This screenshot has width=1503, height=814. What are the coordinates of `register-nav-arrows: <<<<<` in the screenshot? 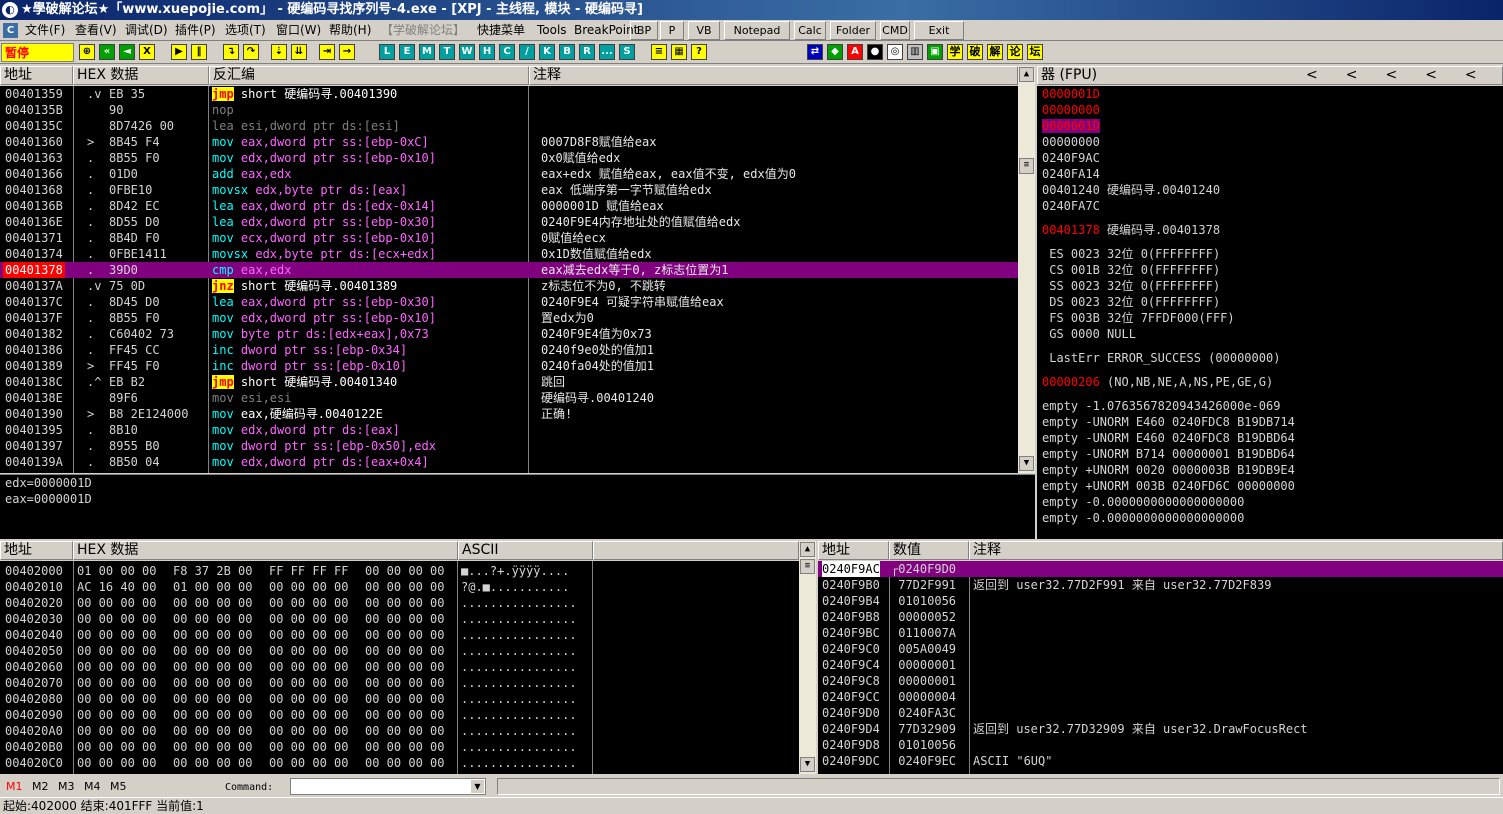 It's located at (1404, 75).